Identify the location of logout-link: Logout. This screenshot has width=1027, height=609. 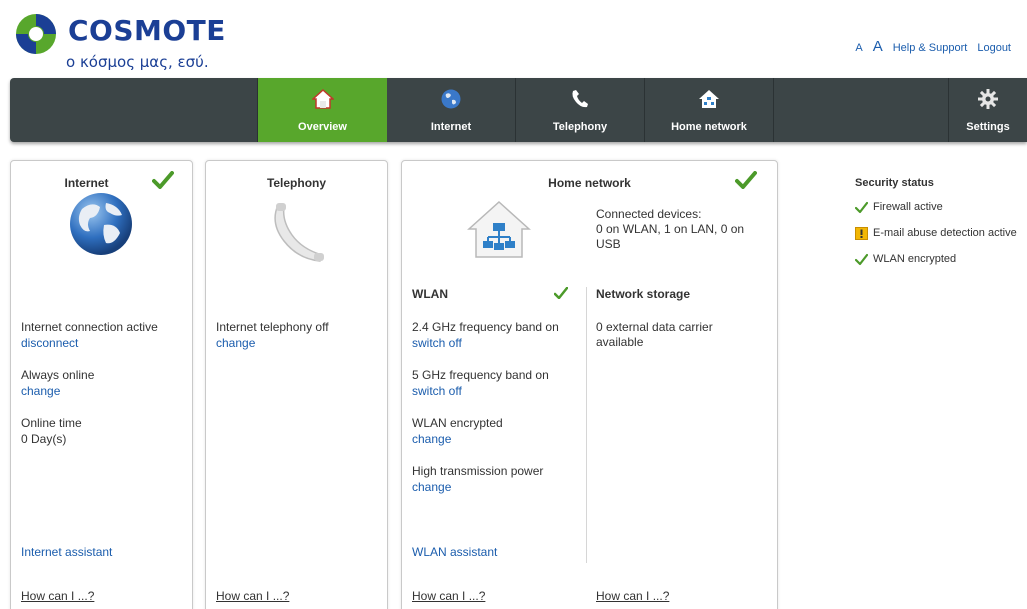
(994, 48).